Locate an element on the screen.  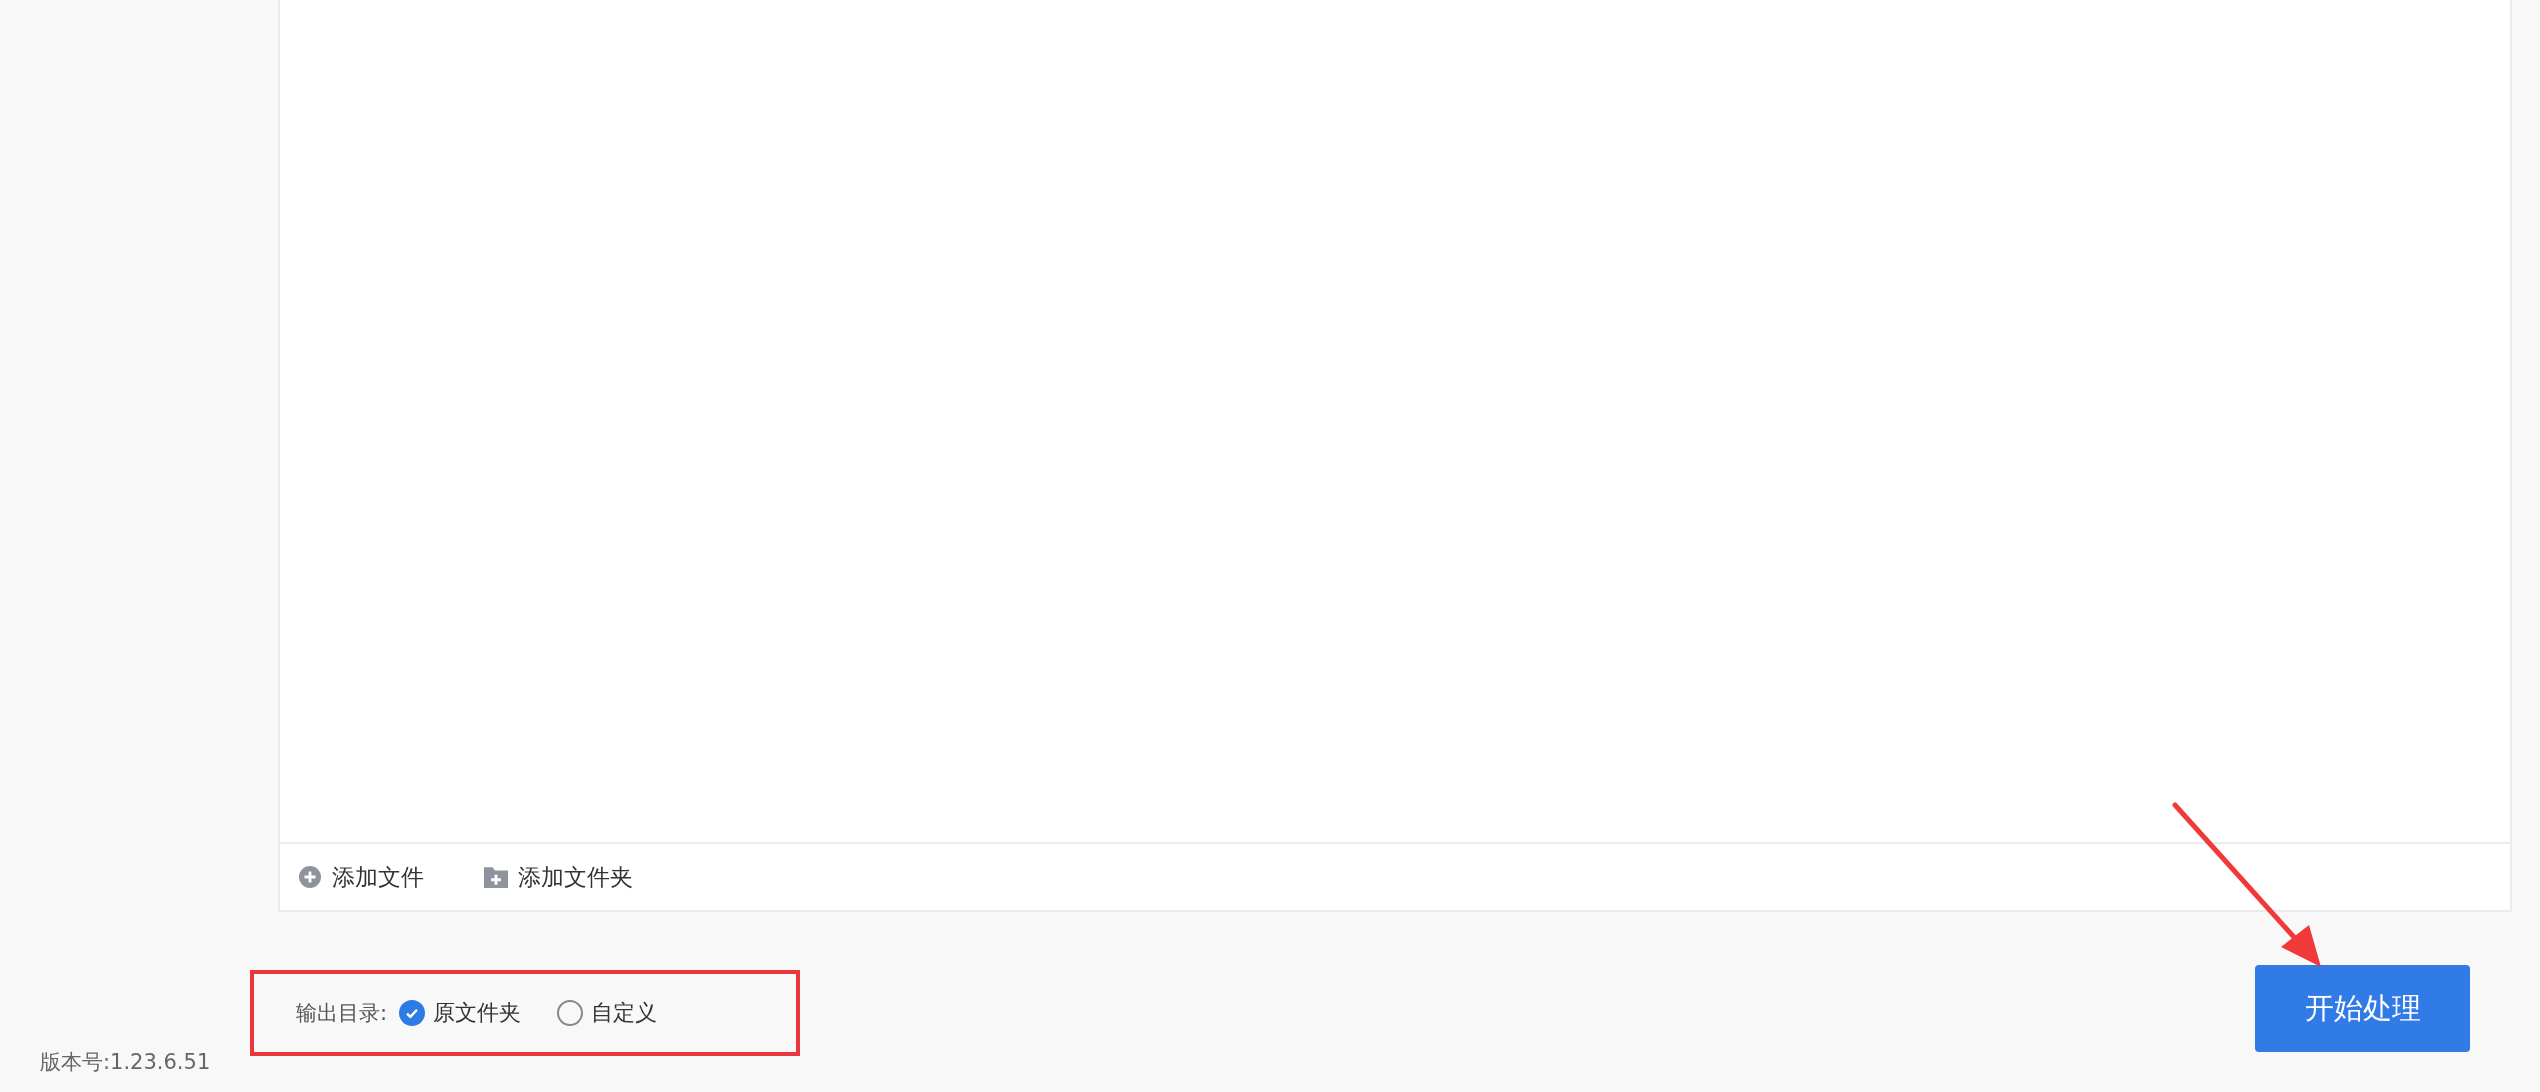
add-folder-button: 添加文件夹 is located at coordinates (558, 877).